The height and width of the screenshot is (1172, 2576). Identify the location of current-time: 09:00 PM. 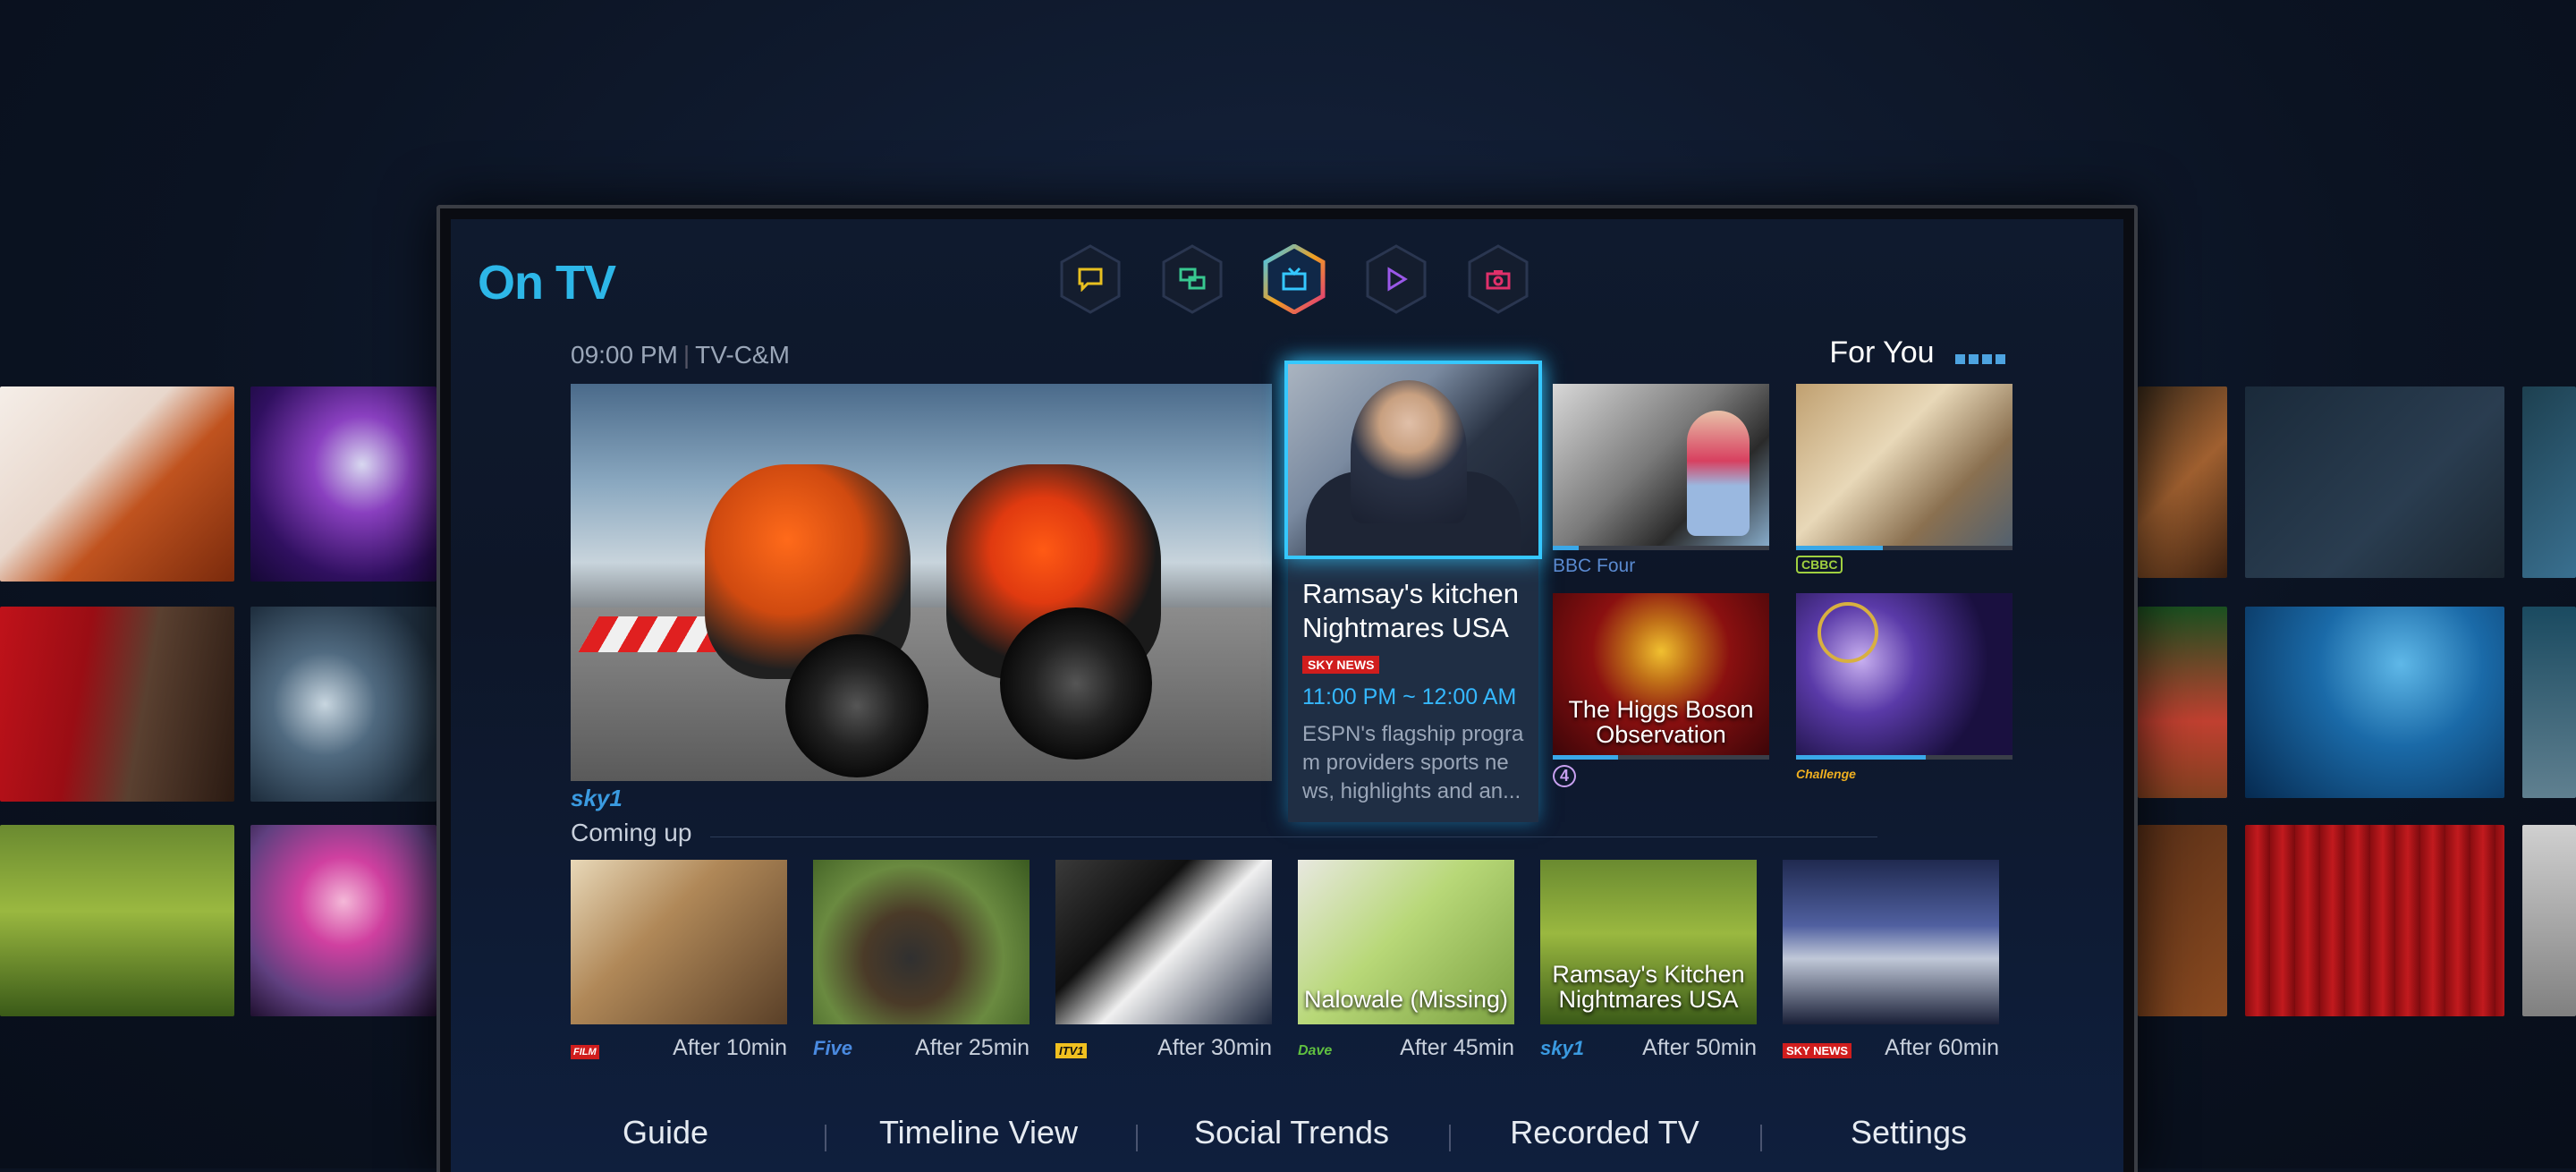
(624, 355).